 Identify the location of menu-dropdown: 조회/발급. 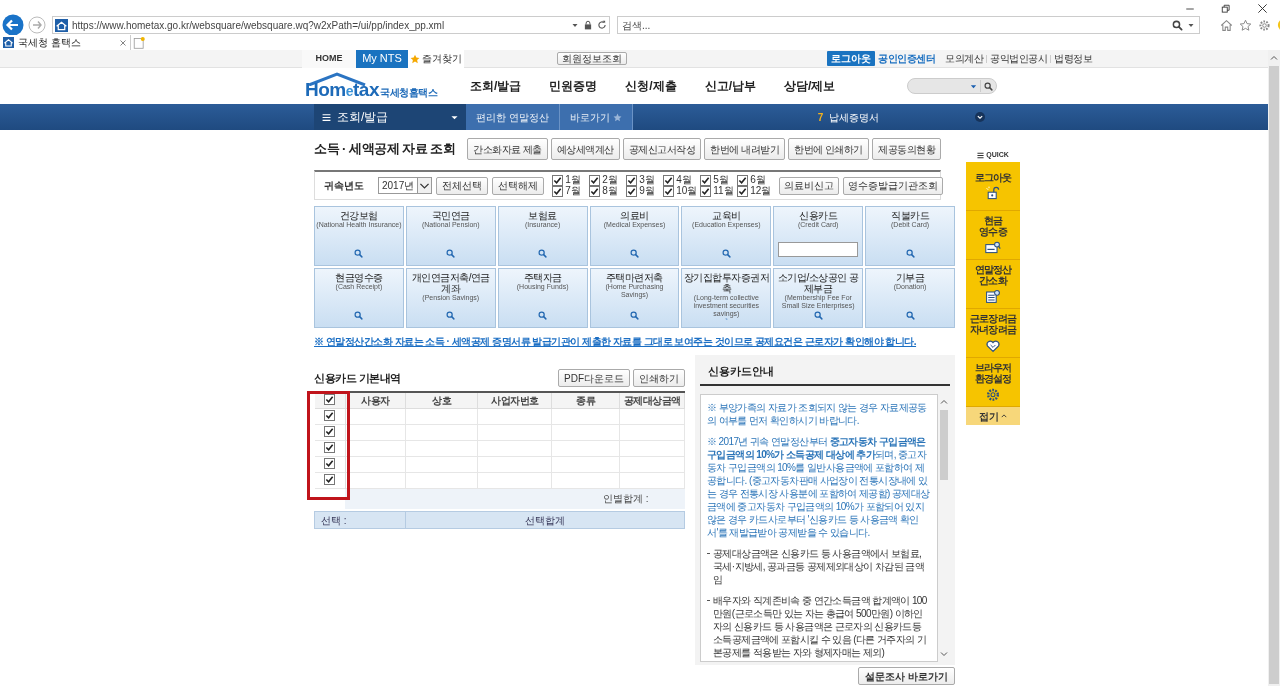
(390, 117).